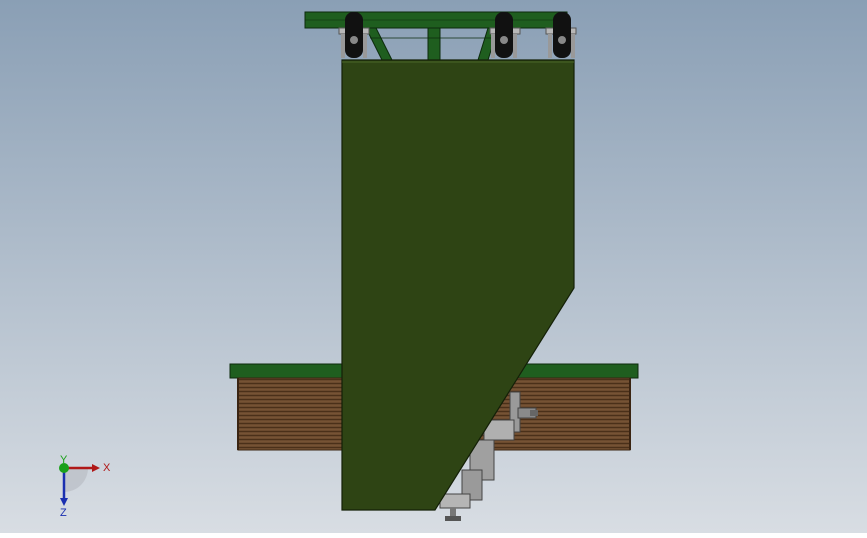 Image resolution: width=867 pixels, height=538 pixels. Describe the element at coordinates (63, 513) in the screenshot. I see `z-axis-label: Z` at that location.